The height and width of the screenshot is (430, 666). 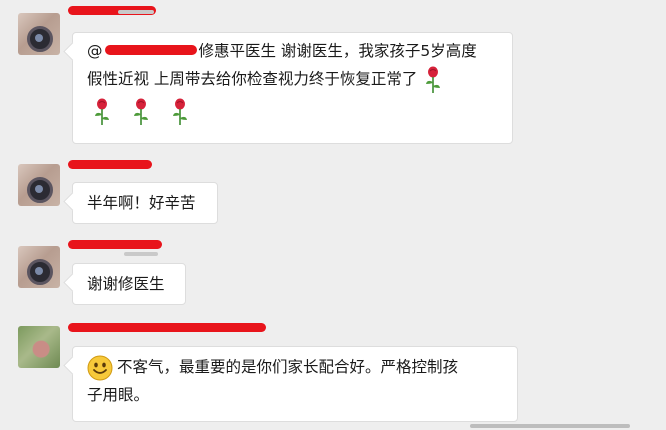 I want to click on redacted-mention, so click(x=150, y=49).